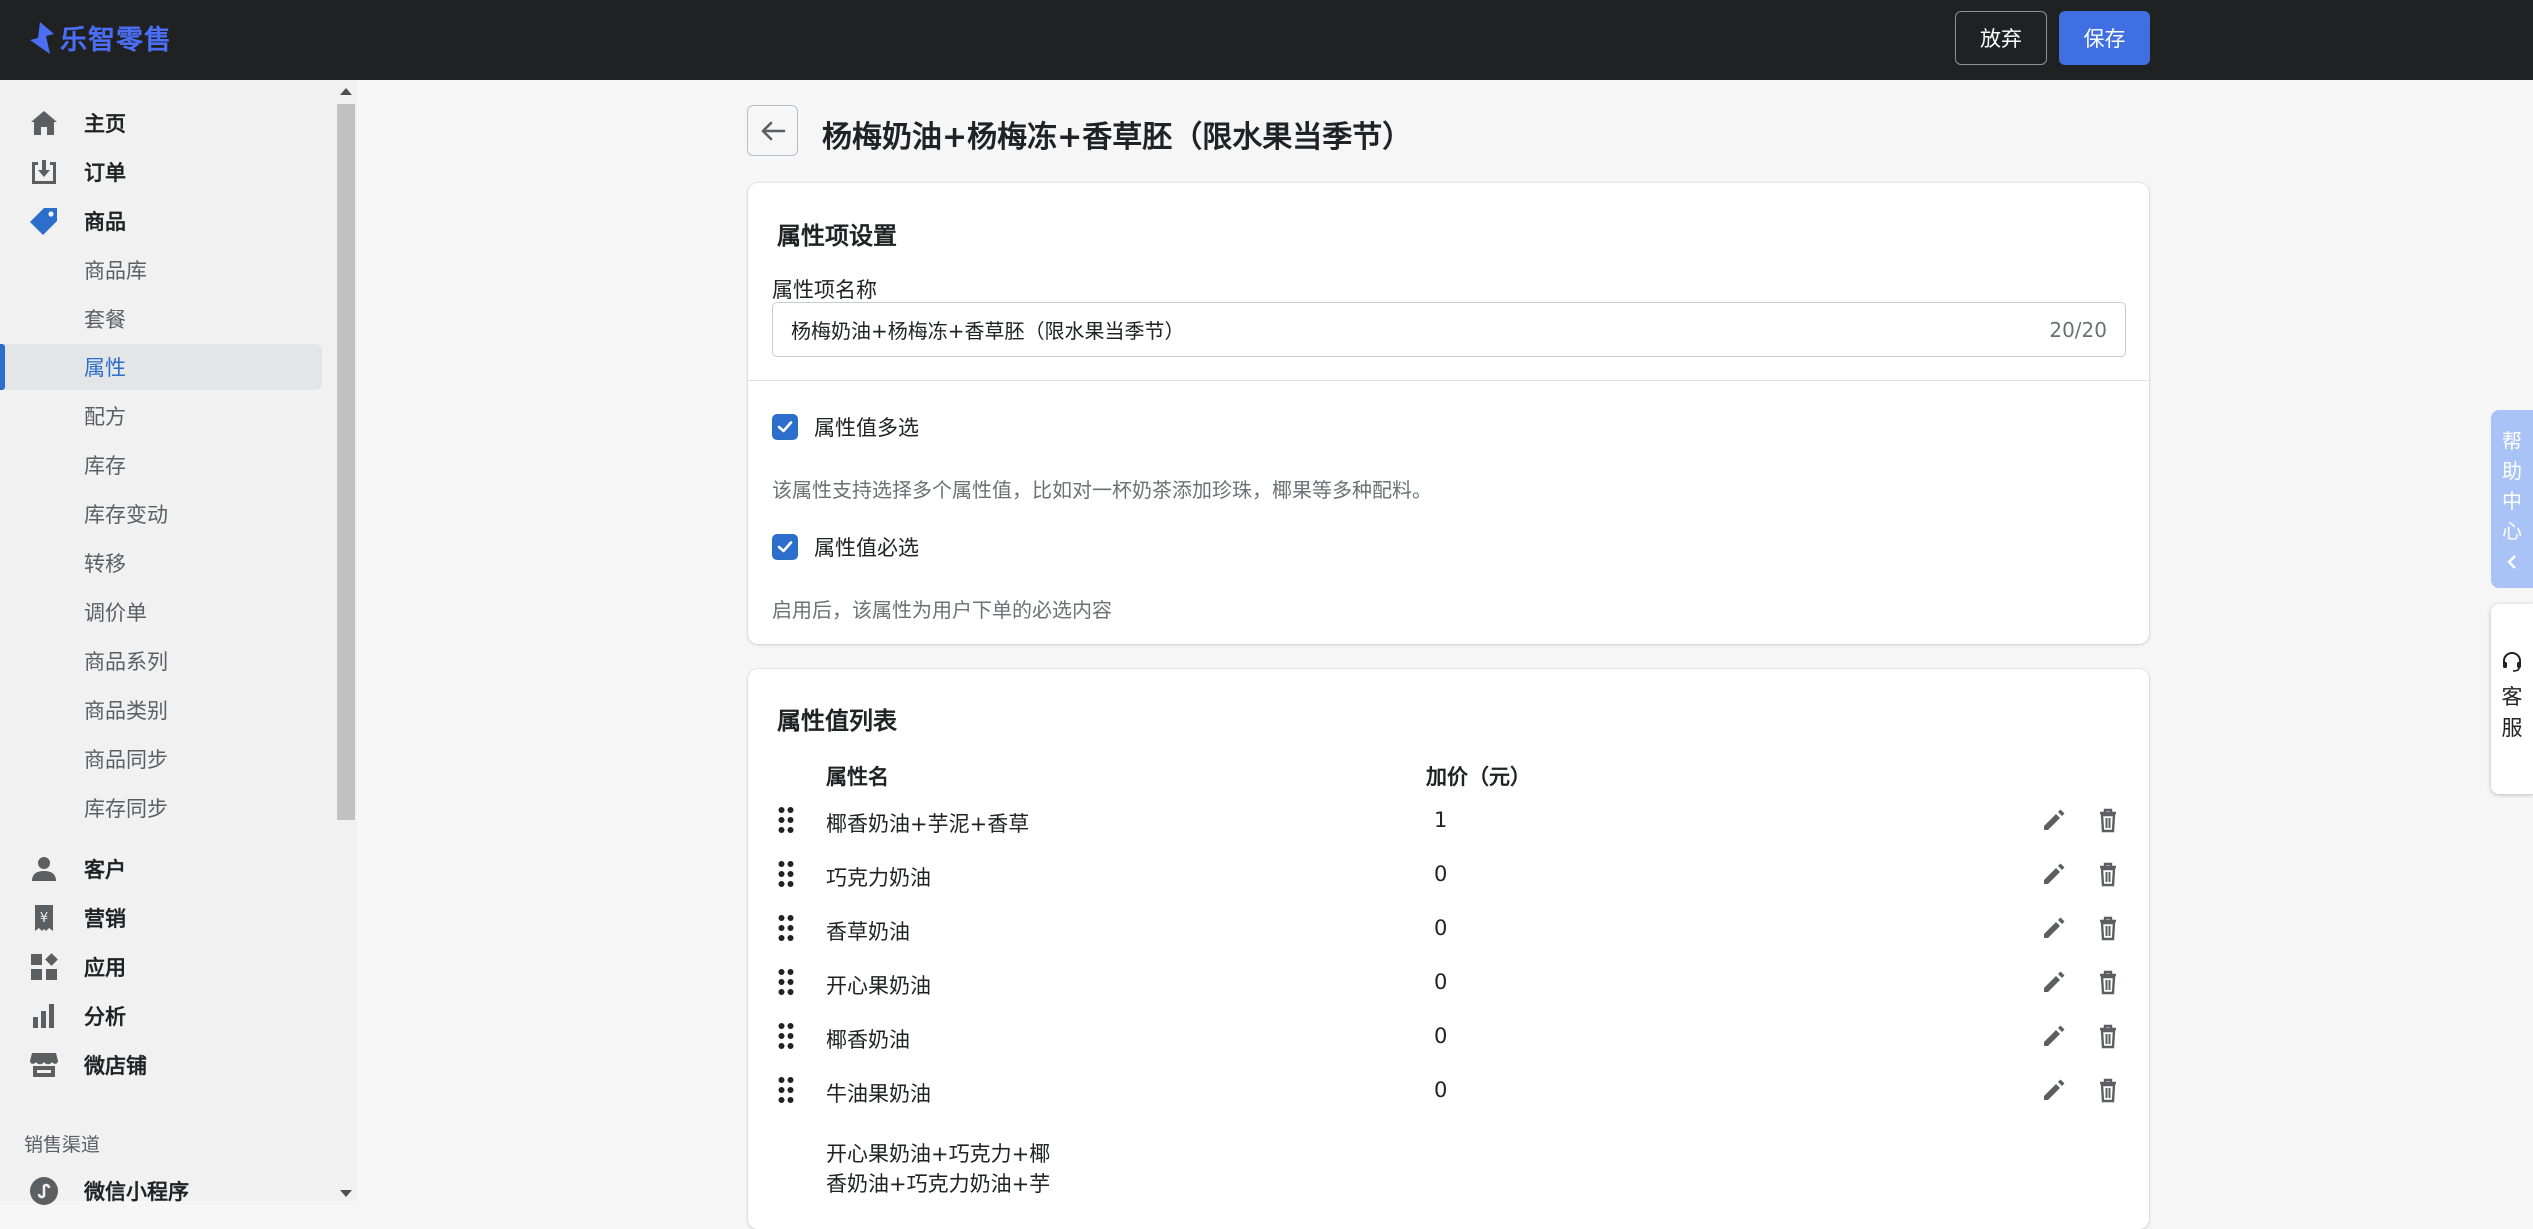  I want to click on sidebar-item-label: 属性, so click(105, 368).